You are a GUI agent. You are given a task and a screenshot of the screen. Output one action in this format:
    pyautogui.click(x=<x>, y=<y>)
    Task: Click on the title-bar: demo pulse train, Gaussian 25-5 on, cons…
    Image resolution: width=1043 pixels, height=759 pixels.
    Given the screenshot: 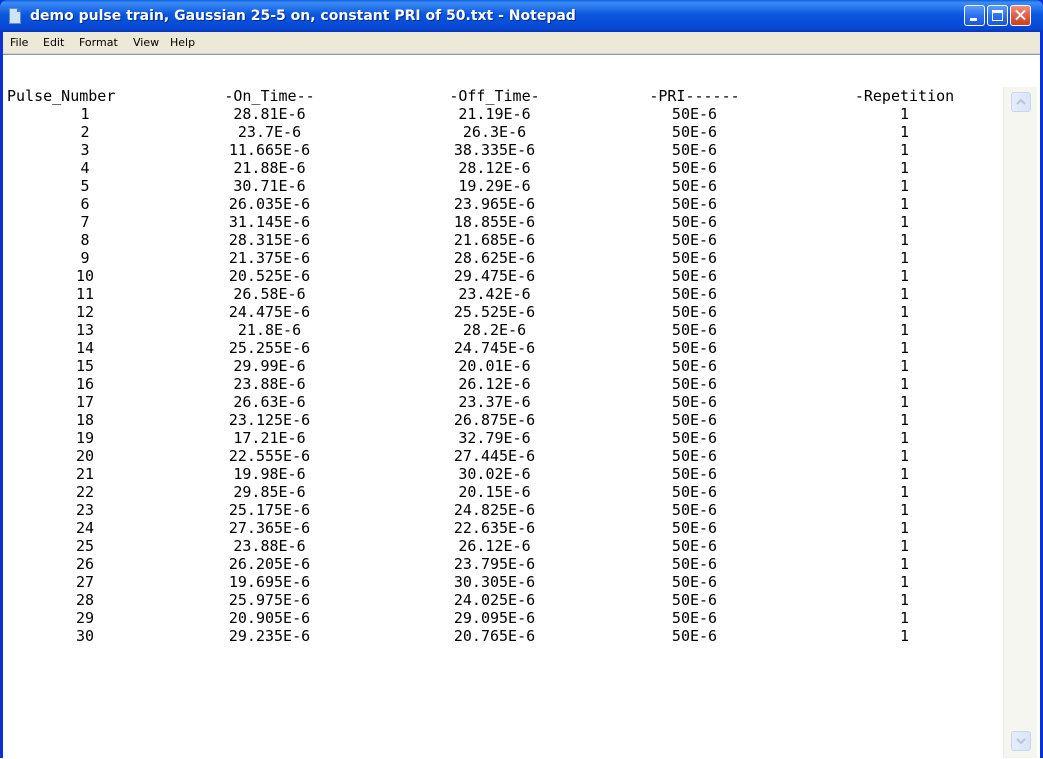 What is the action you would take?
    pyautogui.click(x=521, y=16)
    